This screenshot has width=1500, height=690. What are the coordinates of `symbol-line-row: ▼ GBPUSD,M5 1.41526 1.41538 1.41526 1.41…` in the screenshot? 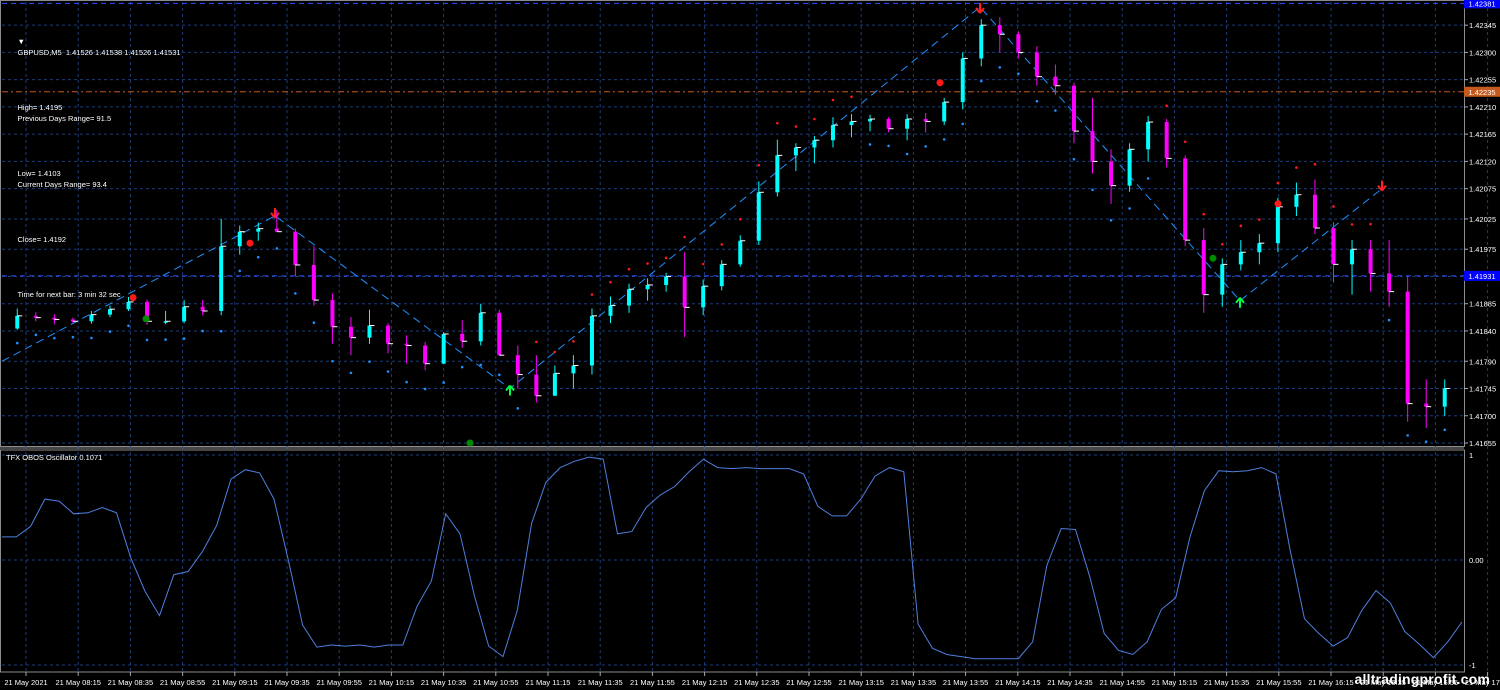 It's located at (93, 47).